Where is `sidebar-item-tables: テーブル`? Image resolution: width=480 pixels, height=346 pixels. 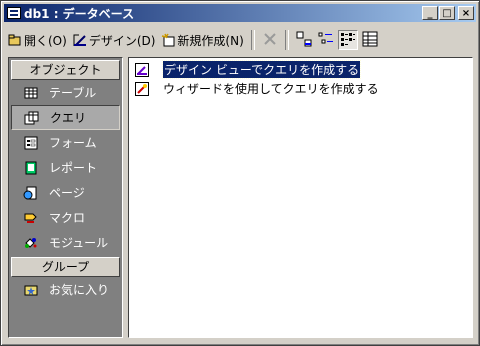 sidebar-item-tables: テーブル is located at coordinates (65, 92).